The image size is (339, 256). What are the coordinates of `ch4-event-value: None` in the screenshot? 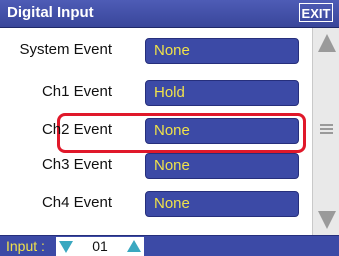 It's located at (222, 204).